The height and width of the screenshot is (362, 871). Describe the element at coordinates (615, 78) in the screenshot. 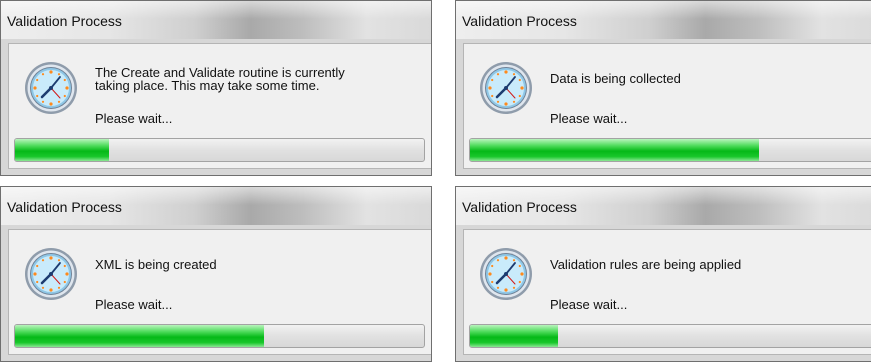

I see `status-message: Data is being collected` at that location.